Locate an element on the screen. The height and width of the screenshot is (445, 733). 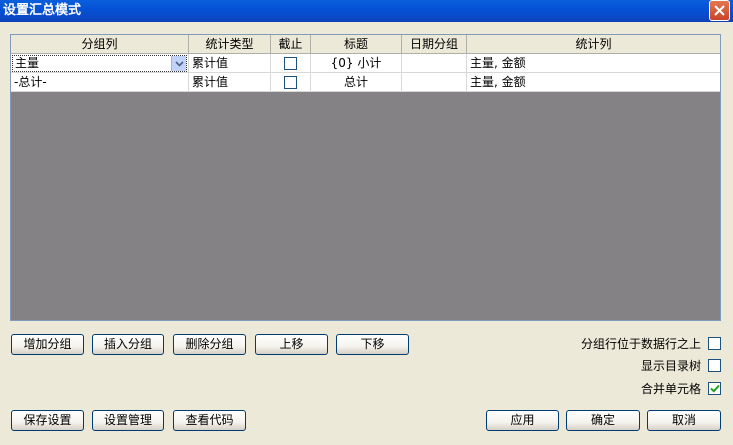
checkmark-icon is located at coordinates (714, 388).